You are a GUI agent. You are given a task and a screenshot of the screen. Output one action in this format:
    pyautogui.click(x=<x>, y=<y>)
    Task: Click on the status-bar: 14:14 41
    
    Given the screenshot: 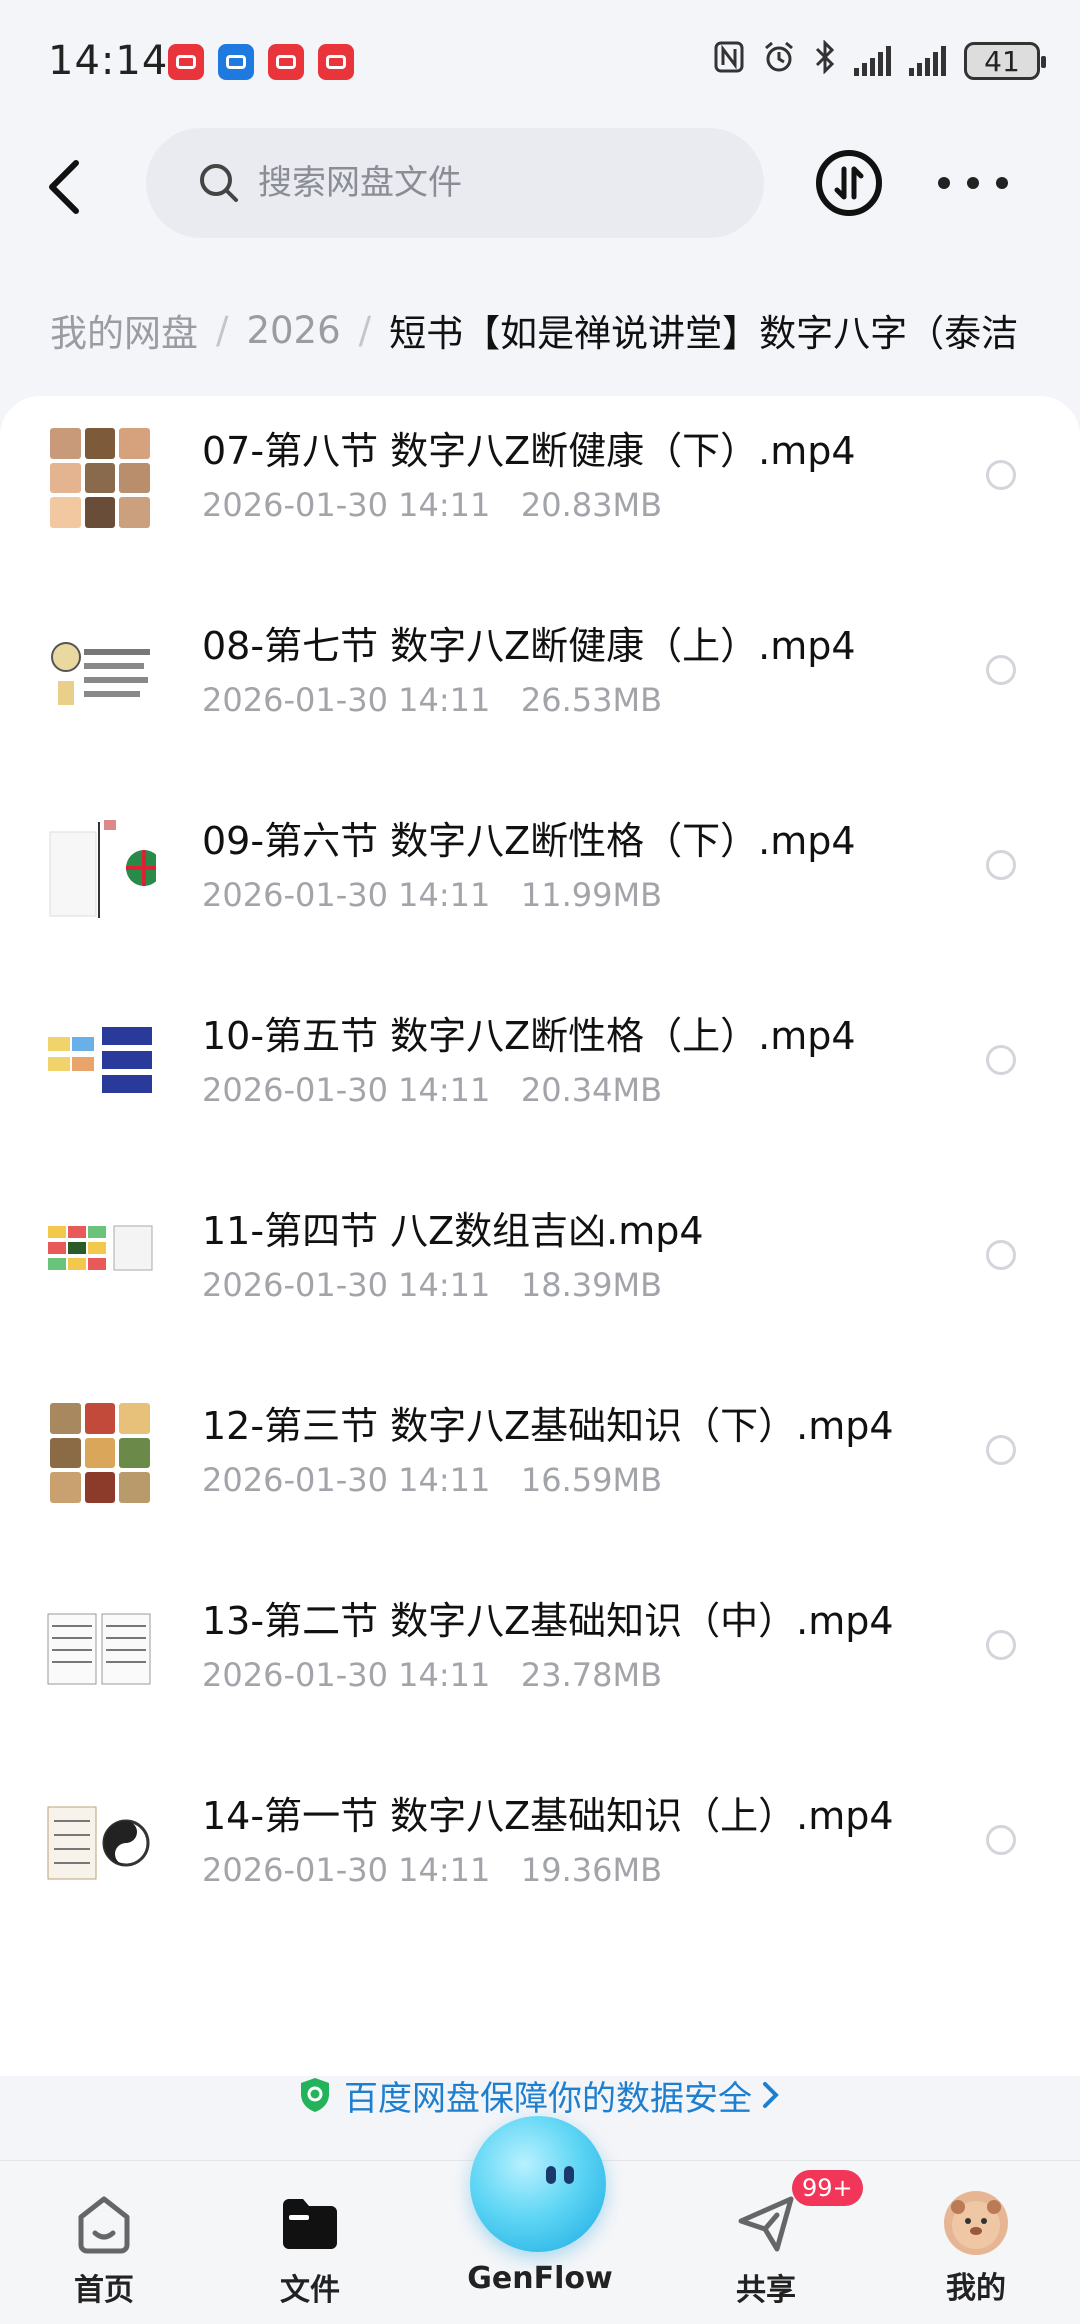 What is the action you would take?
    pyautogui.click(x=540, y=65)
    